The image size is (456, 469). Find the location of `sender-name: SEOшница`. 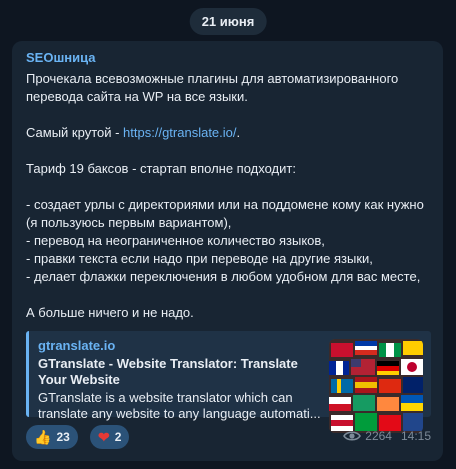

sender-name: SEOшница is located at coordinates (228, 58).